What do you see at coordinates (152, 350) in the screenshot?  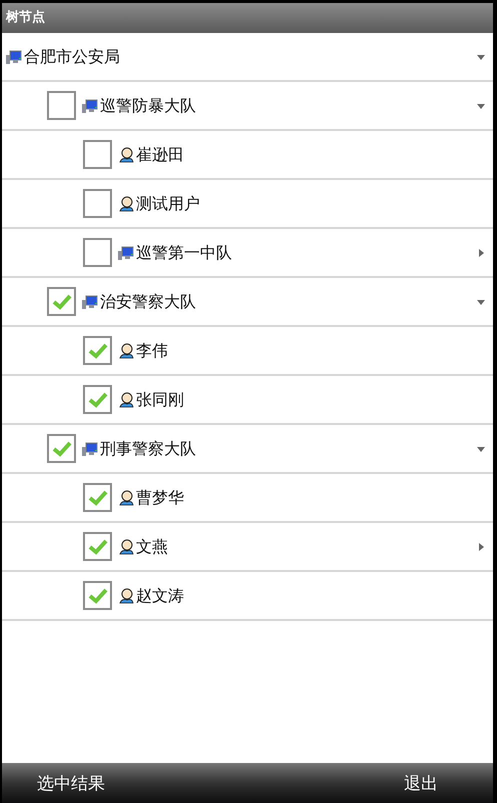 I see `tree-node-label: 李伟` at bounding box center [152, 350].